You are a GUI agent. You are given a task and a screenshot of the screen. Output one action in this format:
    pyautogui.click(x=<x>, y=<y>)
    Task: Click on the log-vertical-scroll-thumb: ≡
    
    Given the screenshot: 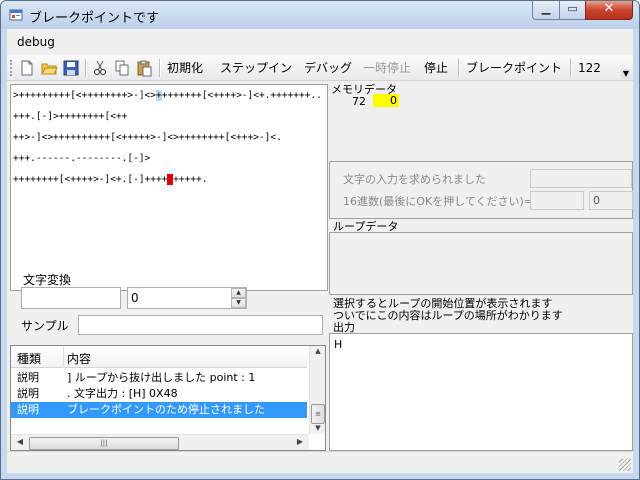 What is the action you would take?
    pyautogui.click(x=318, y=414)
    